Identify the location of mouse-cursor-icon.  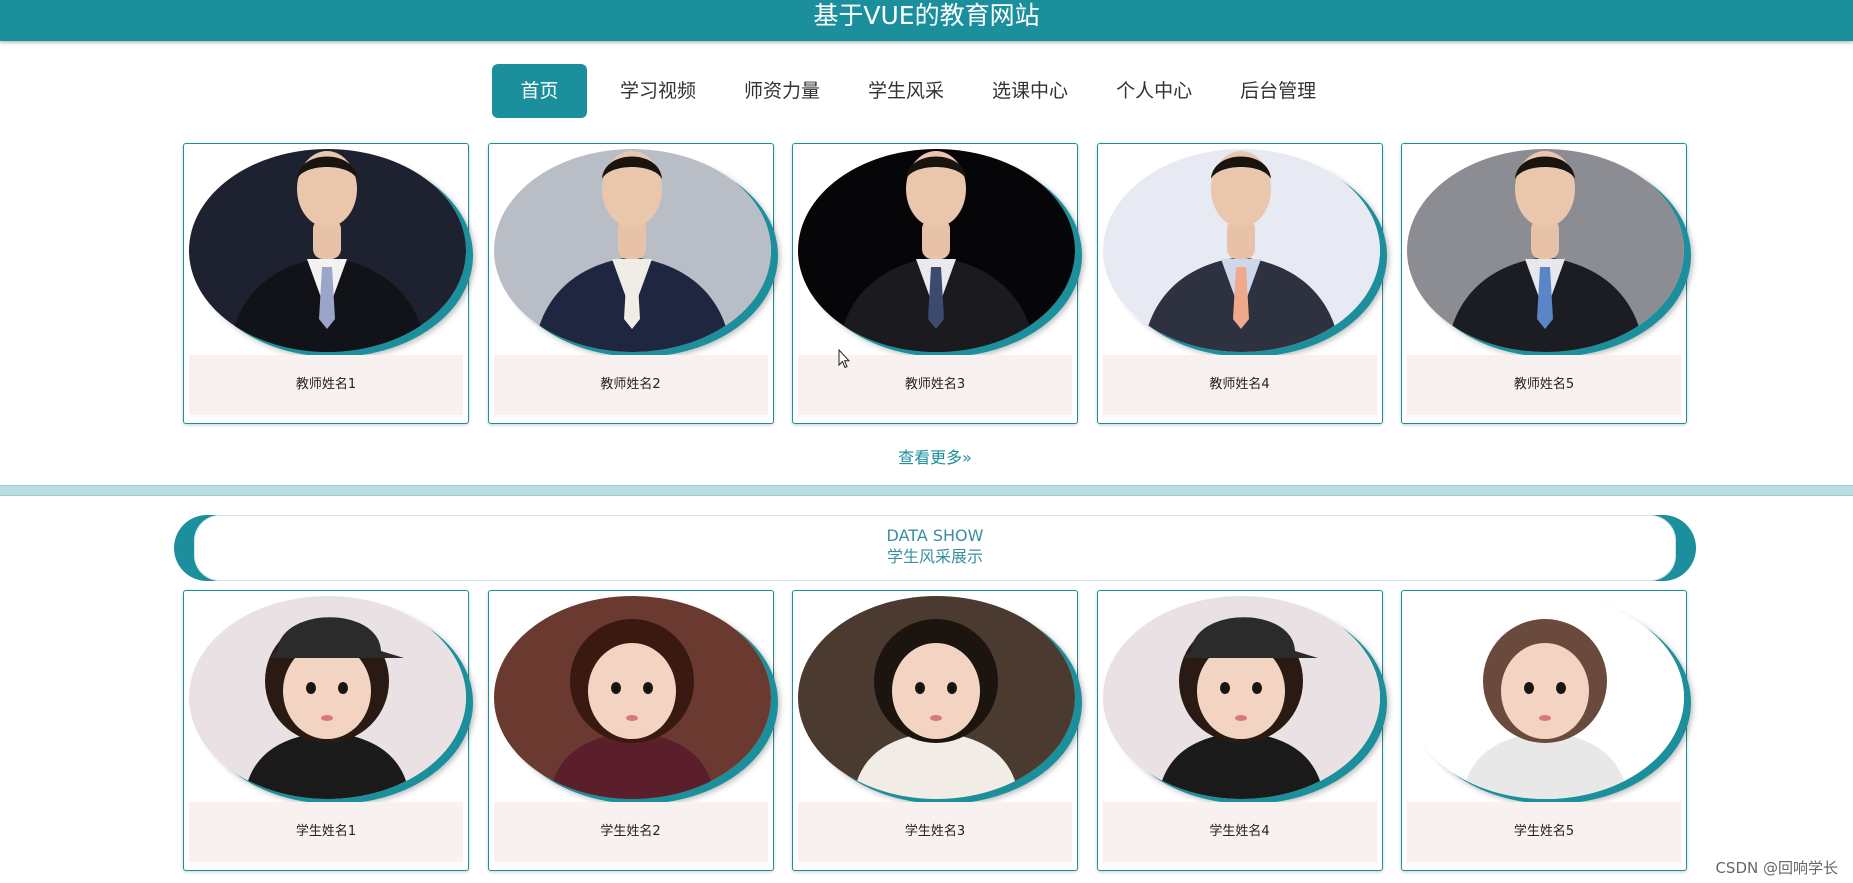
(844, 359).